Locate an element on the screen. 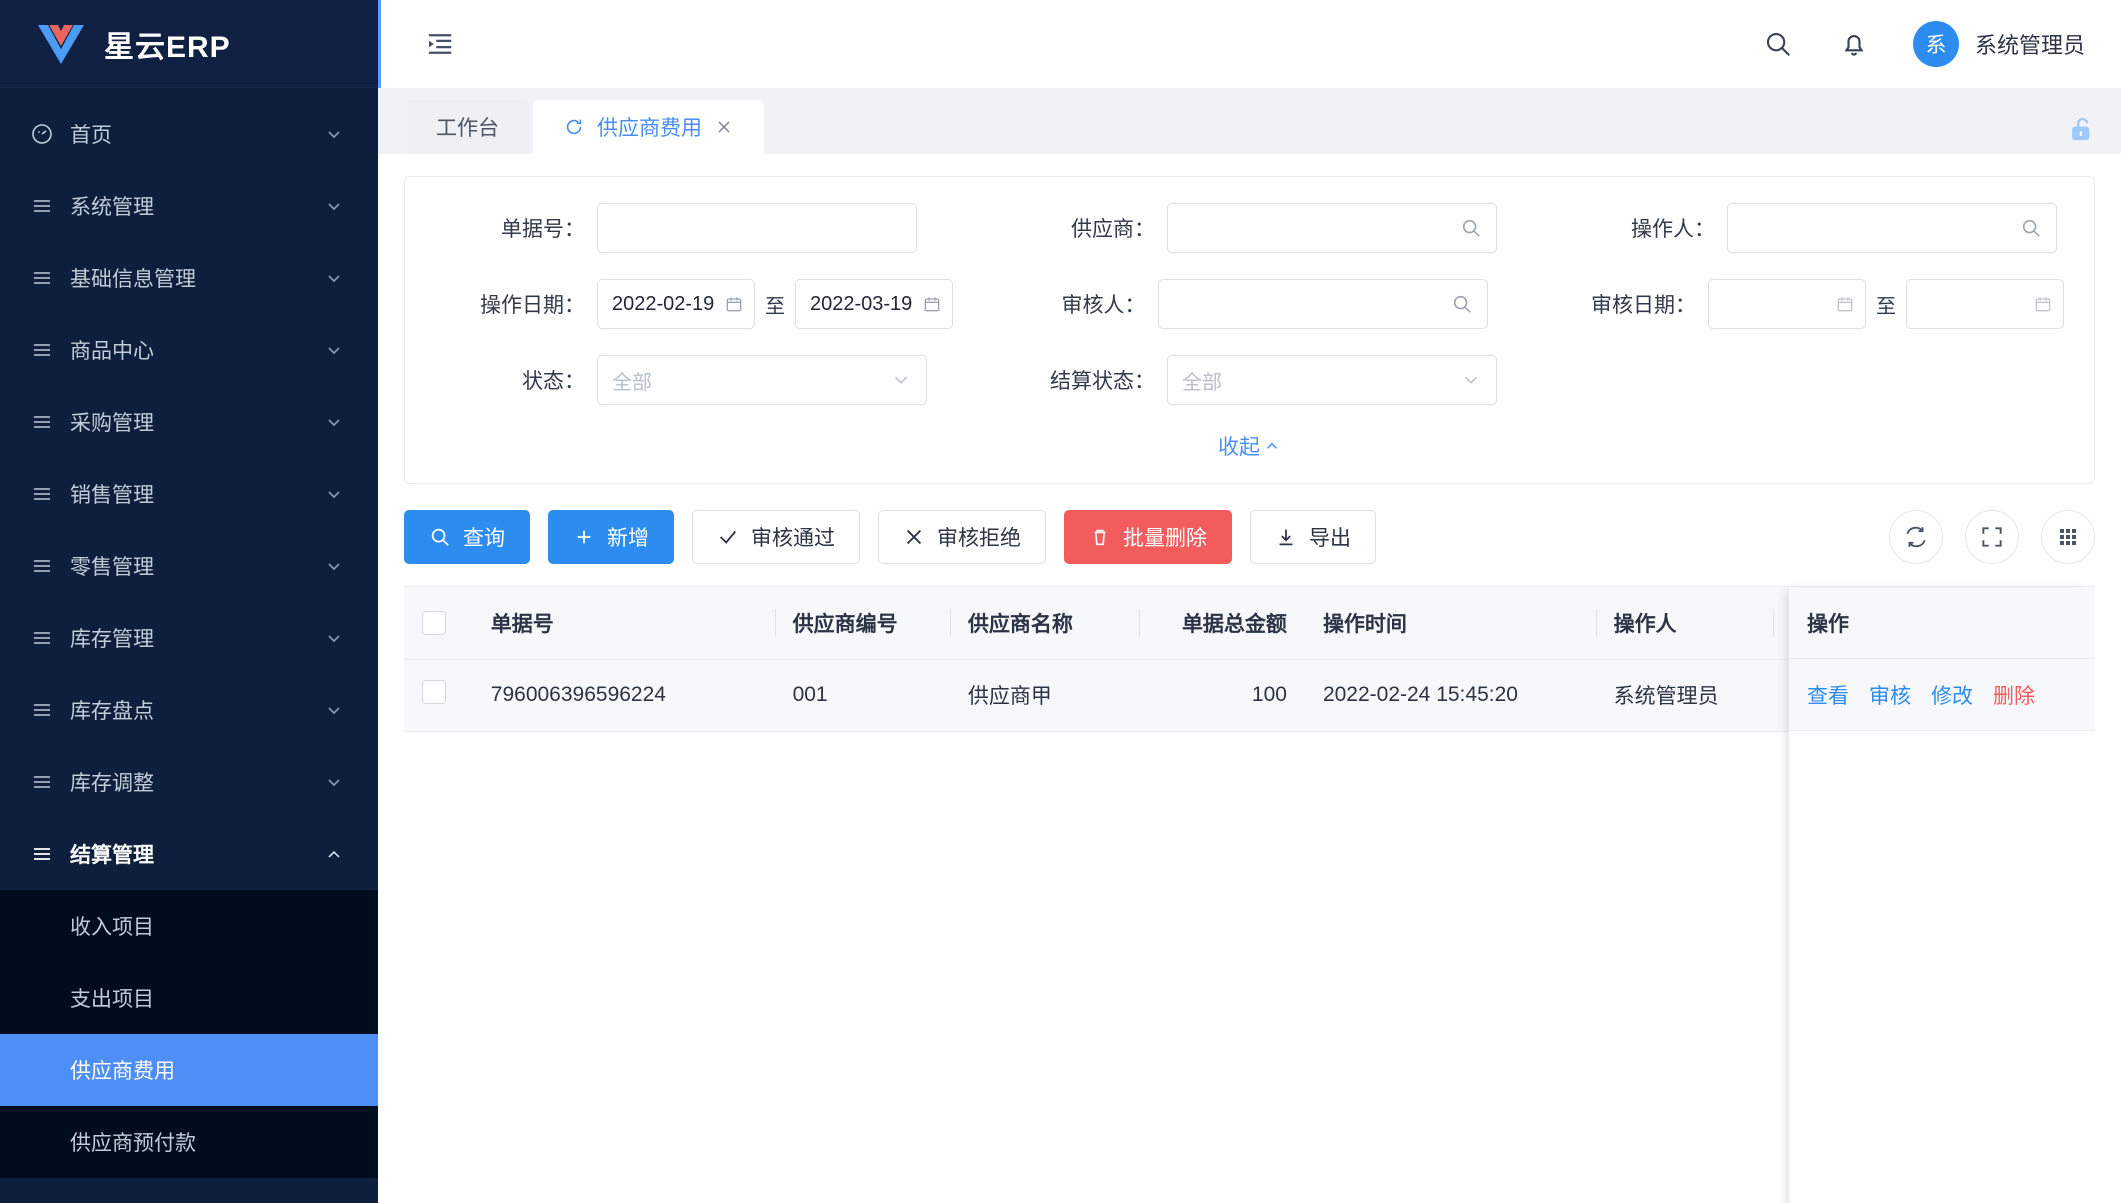 This screenshot has width=2121, height=1203. user-menu: 系 系统管理员 is located at coordinates (1998, 44).